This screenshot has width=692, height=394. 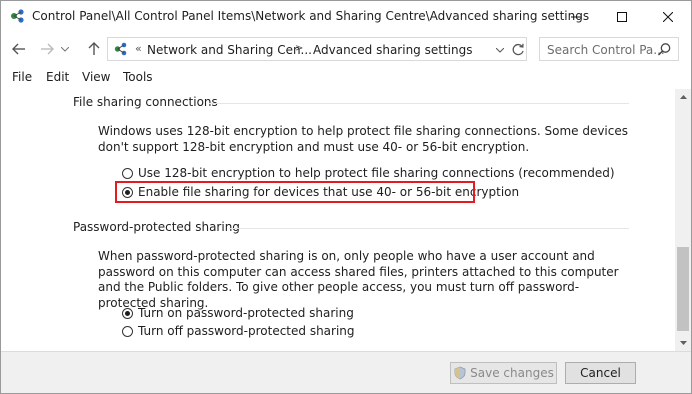 I want to click on minimize-icon, so click(x=576, y=16).